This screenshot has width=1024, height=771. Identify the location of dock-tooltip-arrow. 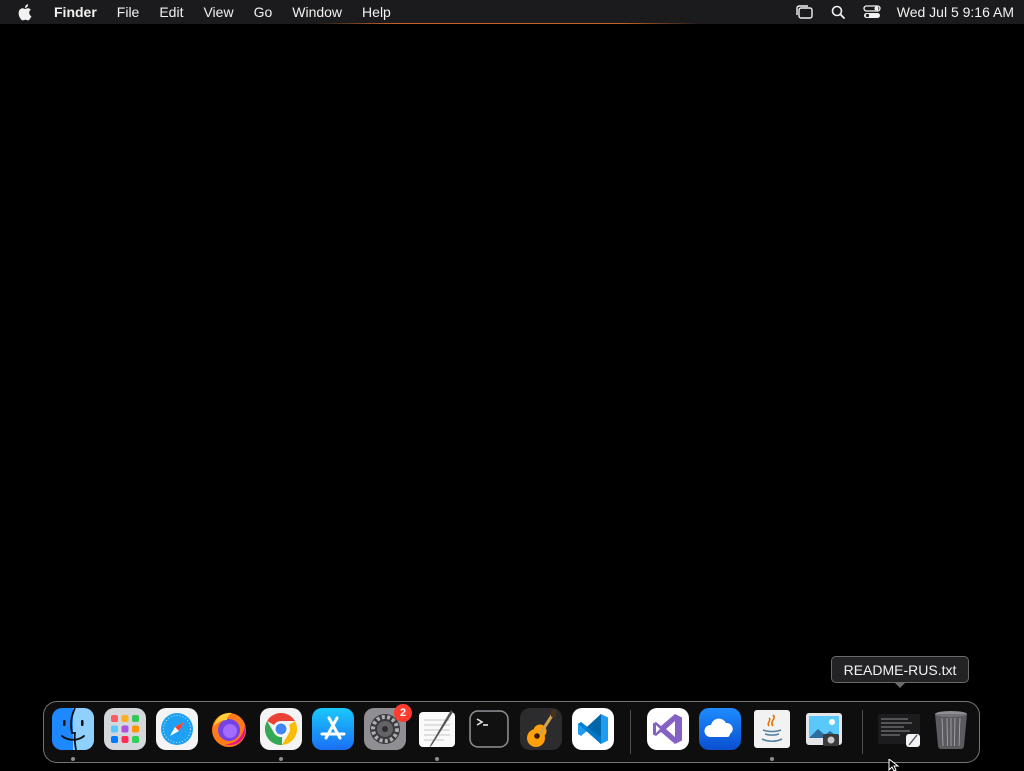
(900, 685).